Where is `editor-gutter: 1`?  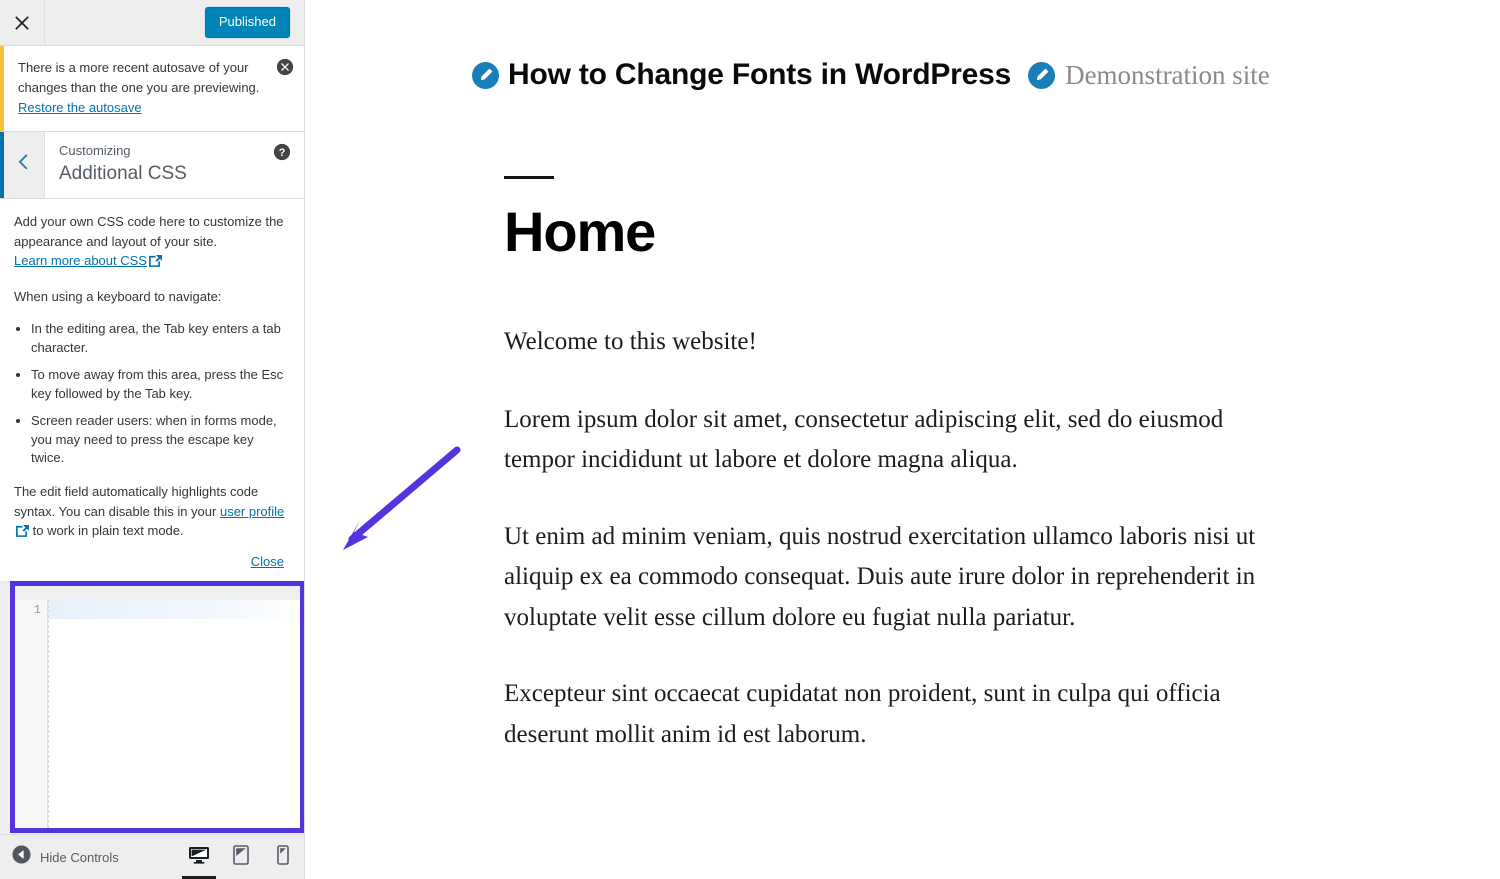 editor-gutter: 1 is located at coordinates (31, 714).